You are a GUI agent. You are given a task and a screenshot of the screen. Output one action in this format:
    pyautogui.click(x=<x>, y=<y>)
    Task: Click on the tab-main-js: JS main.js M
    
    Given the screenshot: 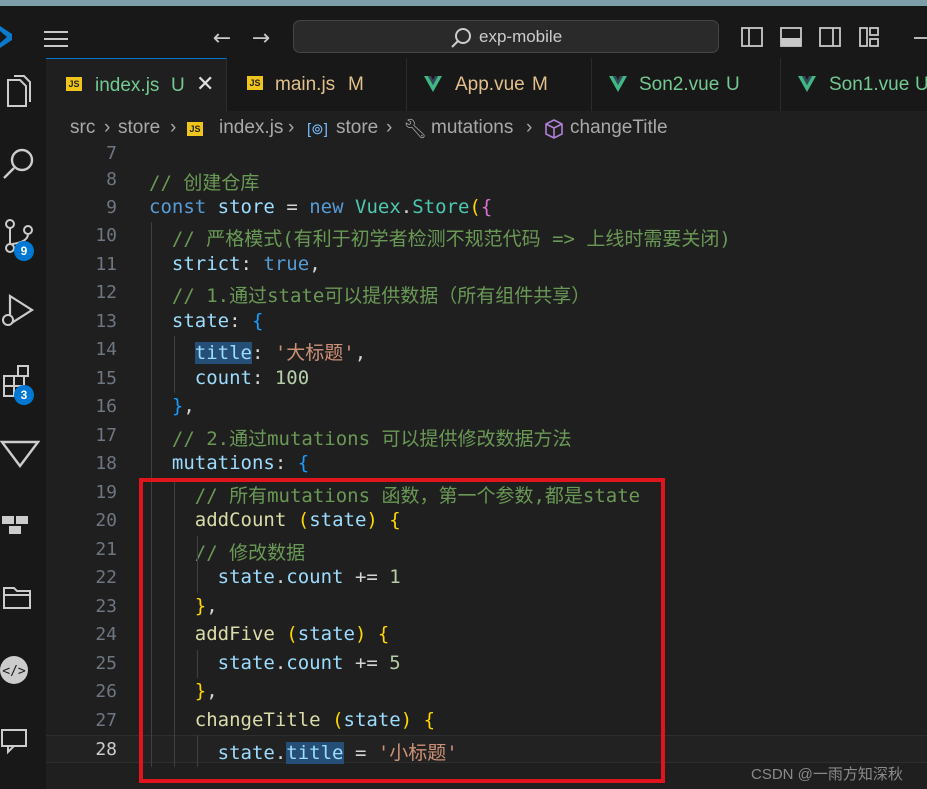 What is the action you would take?
    pyautogui.click(x=317, y=84)
    